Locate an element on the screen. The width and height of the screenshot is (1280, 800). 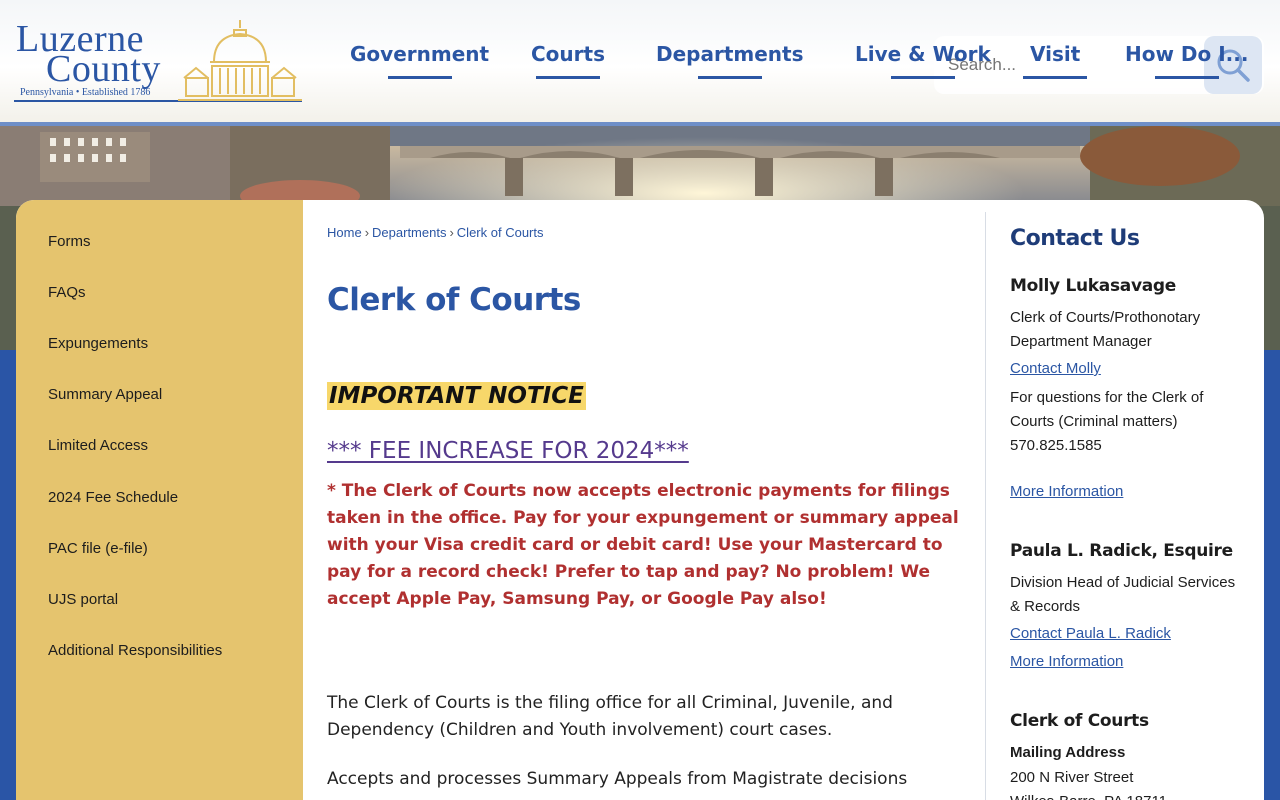
nav-departments: Departments is located at coordinates (730, 60).